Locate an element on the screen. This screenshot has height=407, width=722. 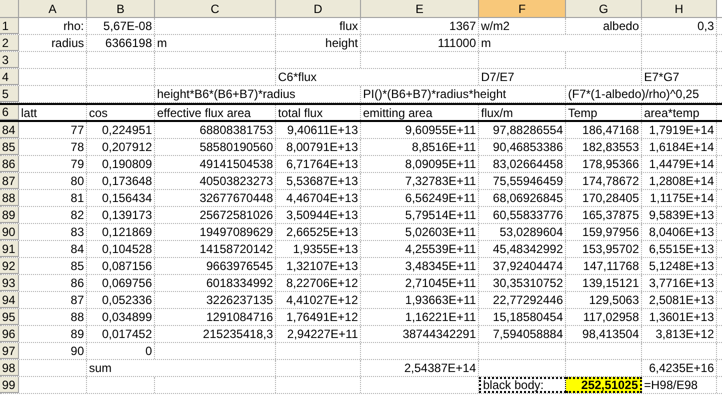
table-cell: 58580190560 is located at coordinates (236, 147).